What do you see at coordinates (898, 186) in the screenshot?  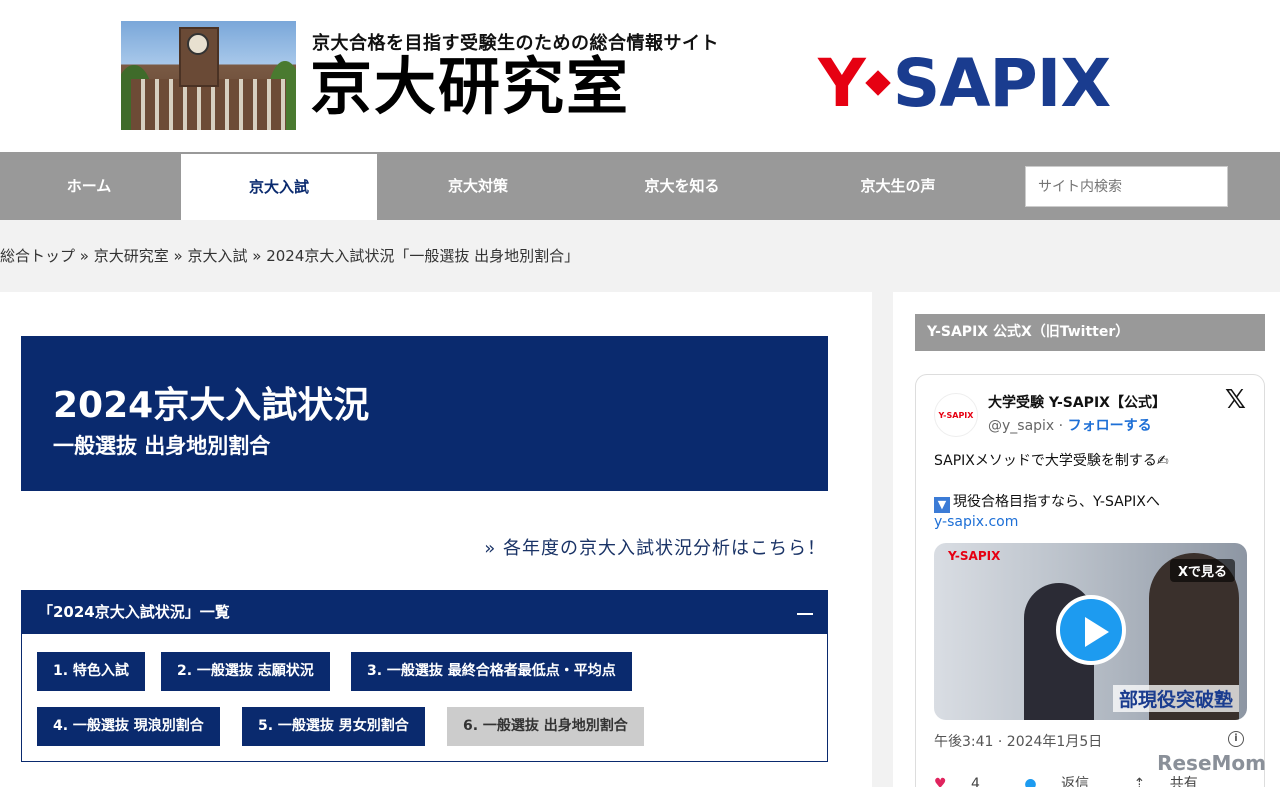 I see `nav-voices: 京大生の声` at bounding box center [898, 186].